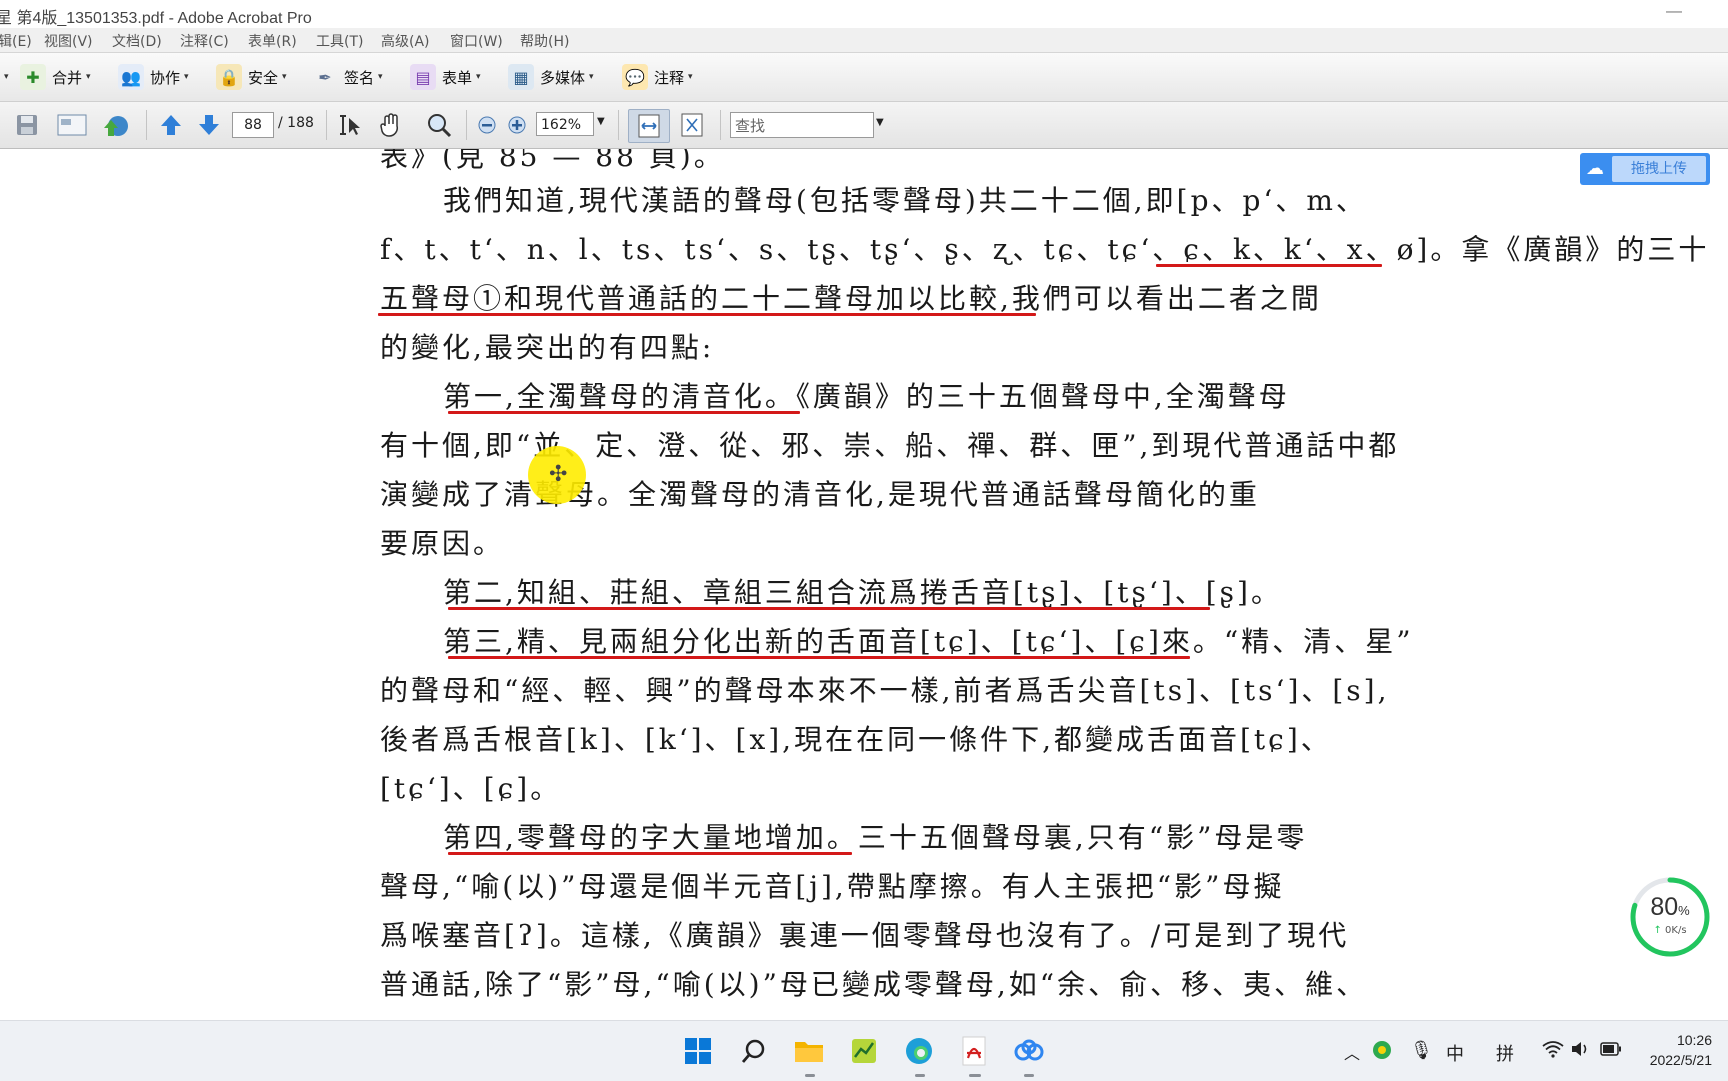  What do you see at coordinates (517, 125) in the screenshot?
I see `zoom-in-icon` at bounding box center [517, 125].